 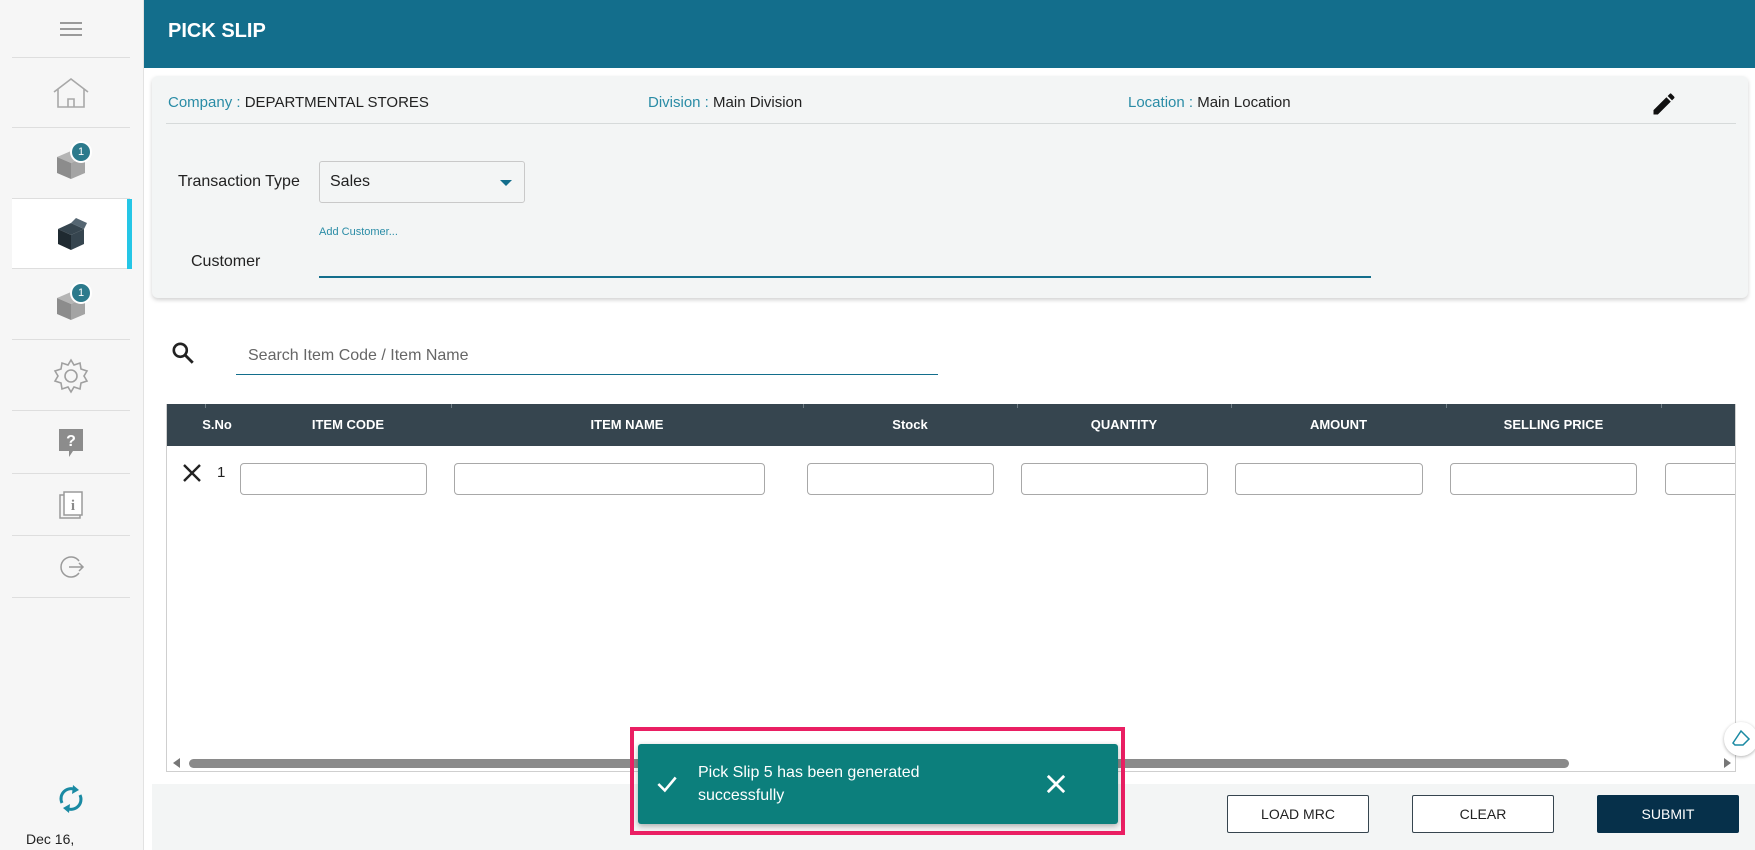 I want to click on clear-button: CLEAR, so click(x=1483, y=814).